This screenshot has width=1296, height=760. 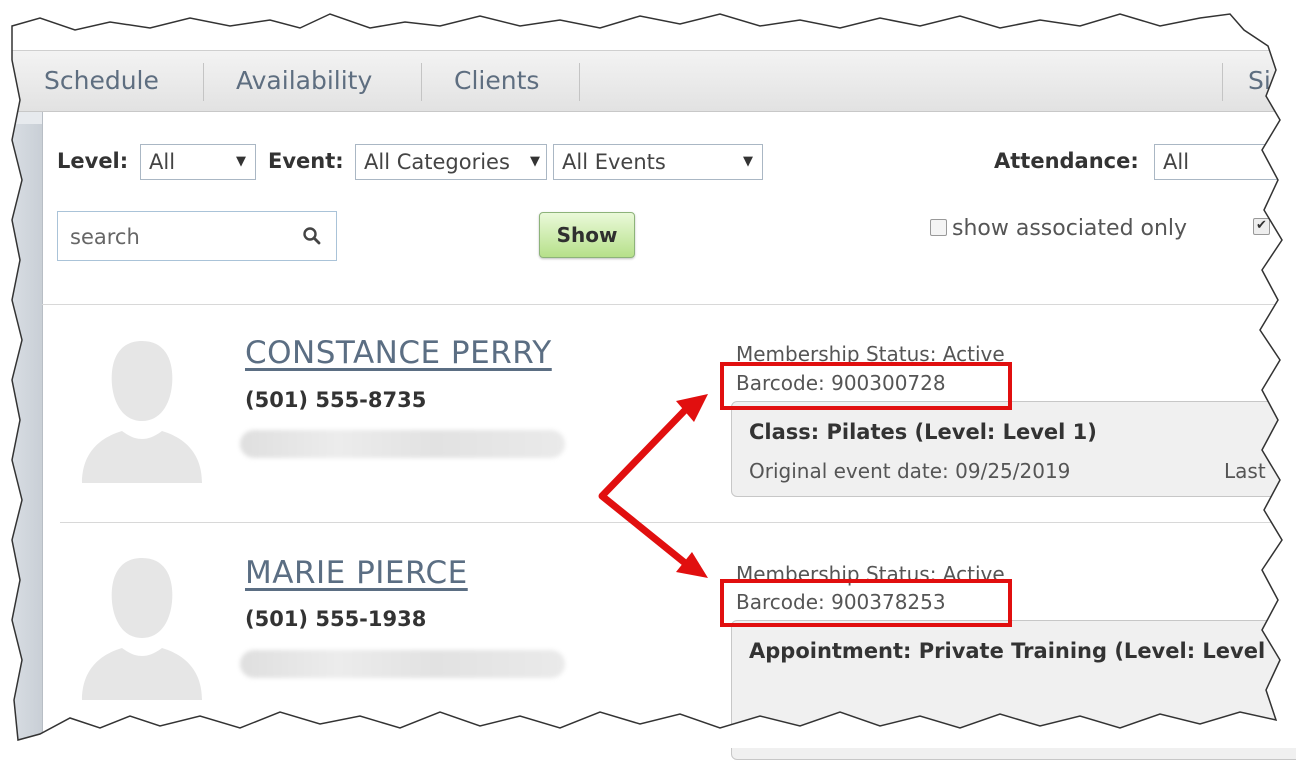 What do you see at coordinates (910, 471) in the screenshot?
I see `event-date: Original event date: 09/25/2019` at bounding box center [910, 471].